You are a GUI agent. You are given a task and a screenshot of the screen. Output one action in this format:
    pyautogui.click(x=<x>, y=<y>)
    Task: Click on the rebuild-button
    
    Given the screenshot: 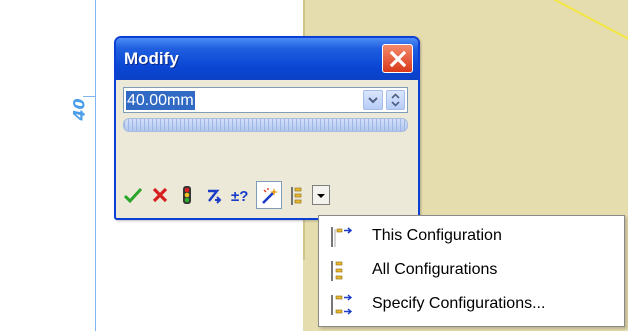 What is the action you would take?
    pyautogui.click(x=187, y=195)
    